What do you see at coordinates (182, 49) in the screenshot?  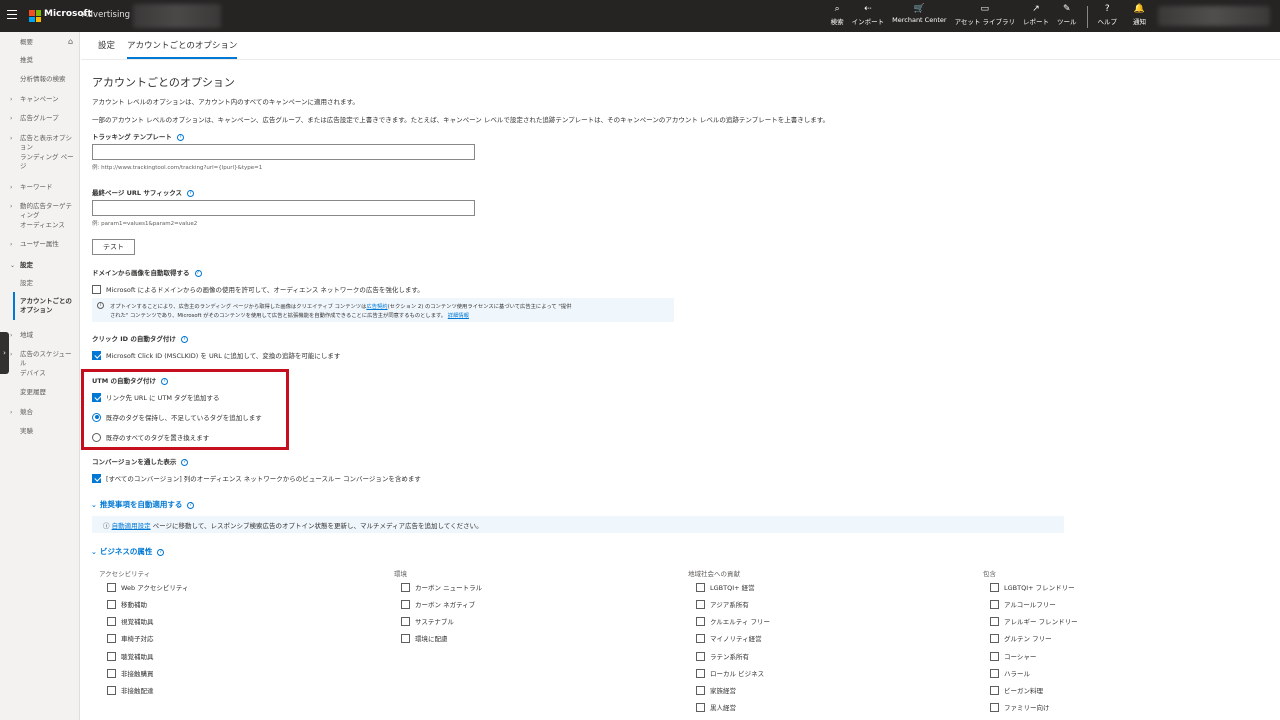 I see `tab-account-options: アカウントごとのオプション` at bounding box center [182, 49].